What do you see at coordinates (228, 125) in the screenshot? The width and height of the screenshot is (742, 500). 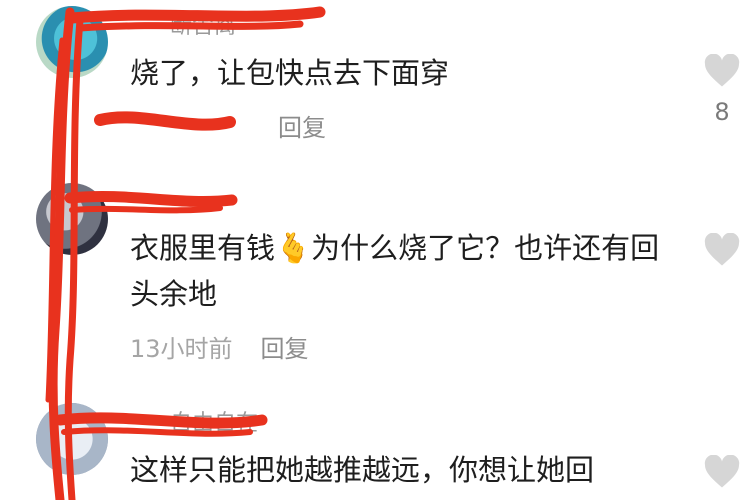 I see `comment-meta: 回复` at bounding box center [228, 125].